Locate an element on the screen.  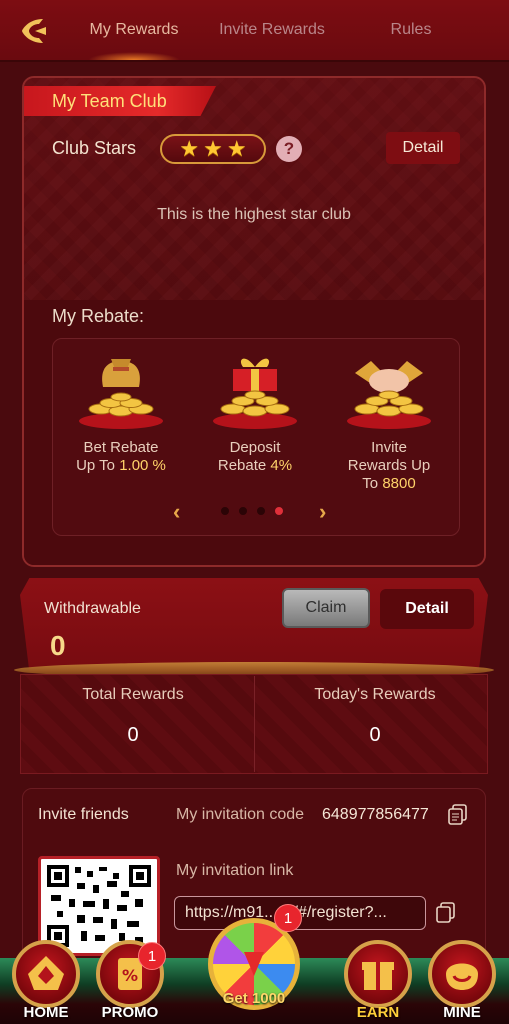
club-title-ribbon: My Team Club is located at coordinates (120, 101).